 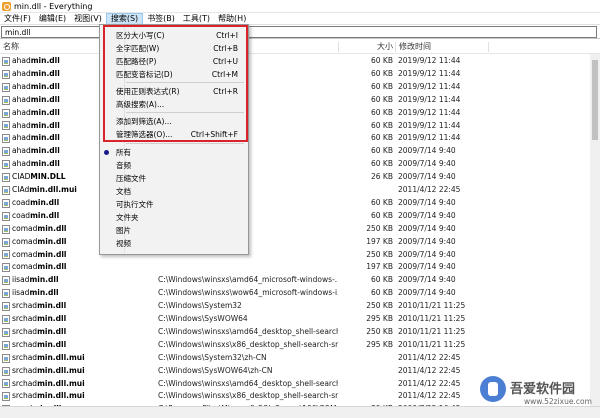 I want to click on row-path-cell: C:\Windows\System32\zh-CN, so click(x=212, y=357).